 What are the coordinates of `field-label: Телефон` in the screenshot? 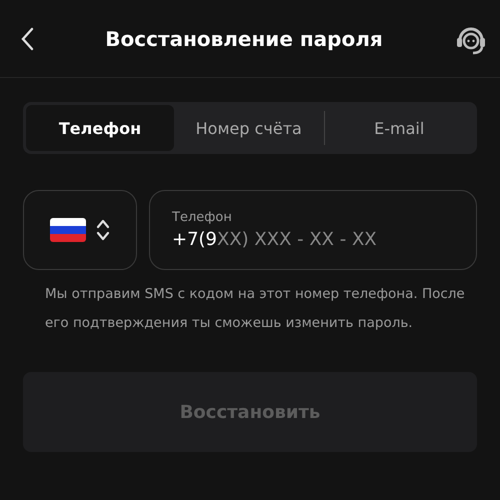 It's located at (202, 217).